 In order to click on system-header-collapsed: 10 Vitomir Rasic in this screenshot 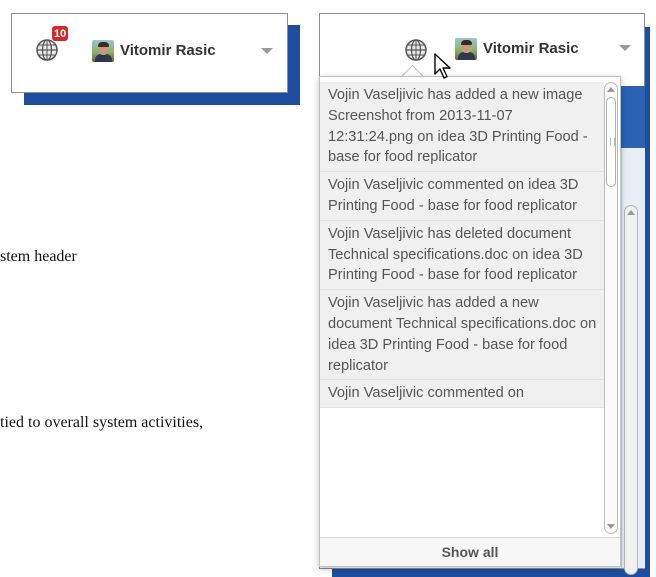, I will do `click(149, 53)`.